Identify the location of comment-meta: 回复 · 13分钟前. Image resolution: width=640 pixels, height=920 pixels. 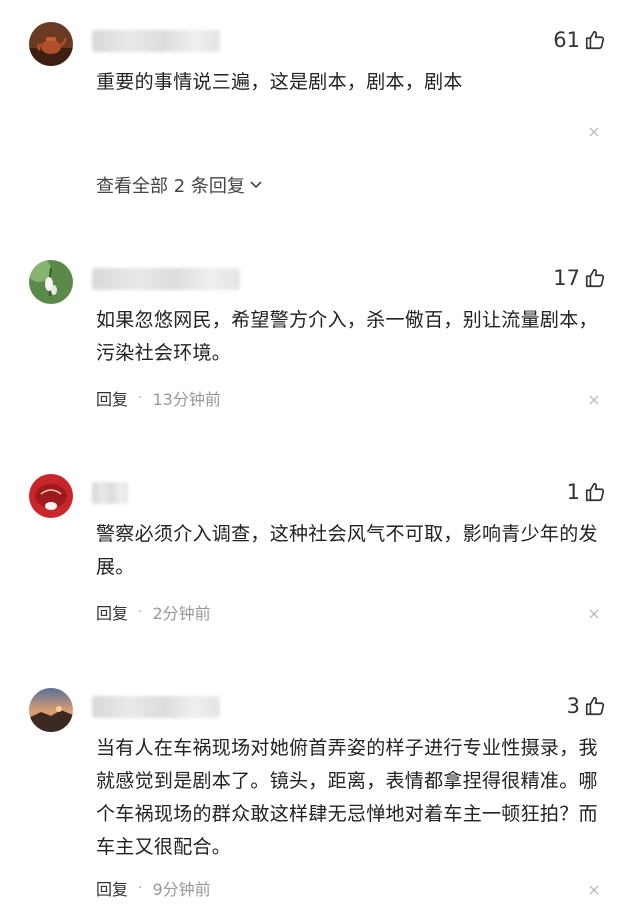
(158, 398).